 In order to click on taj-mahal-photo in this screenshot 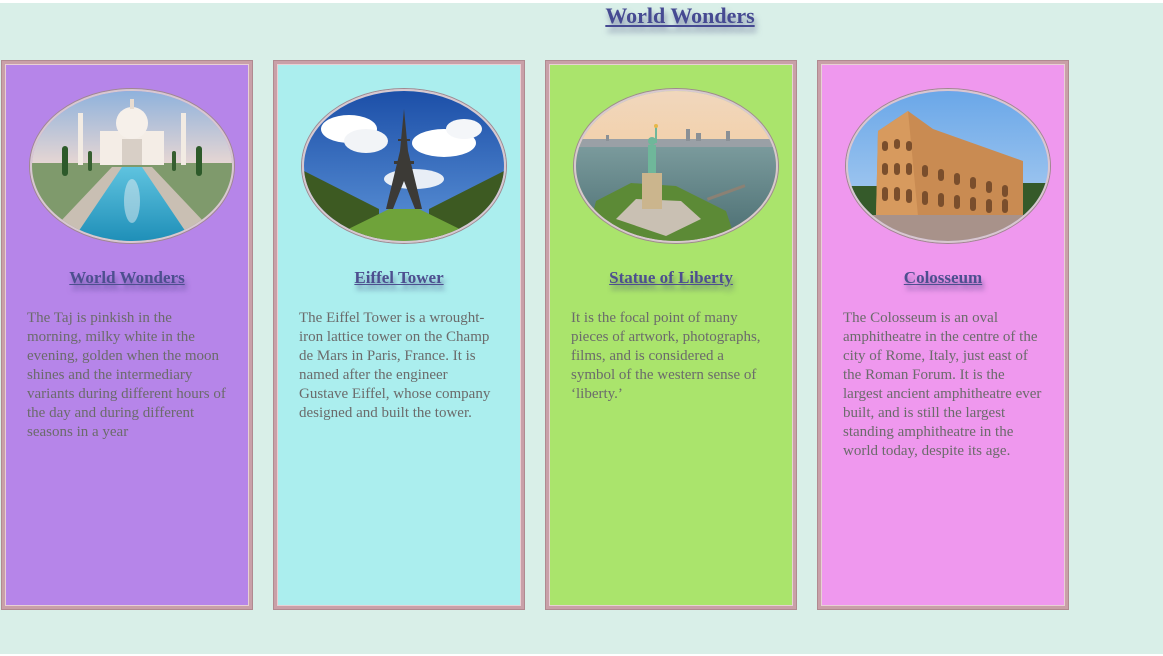, I will do `click(132, 166)`.